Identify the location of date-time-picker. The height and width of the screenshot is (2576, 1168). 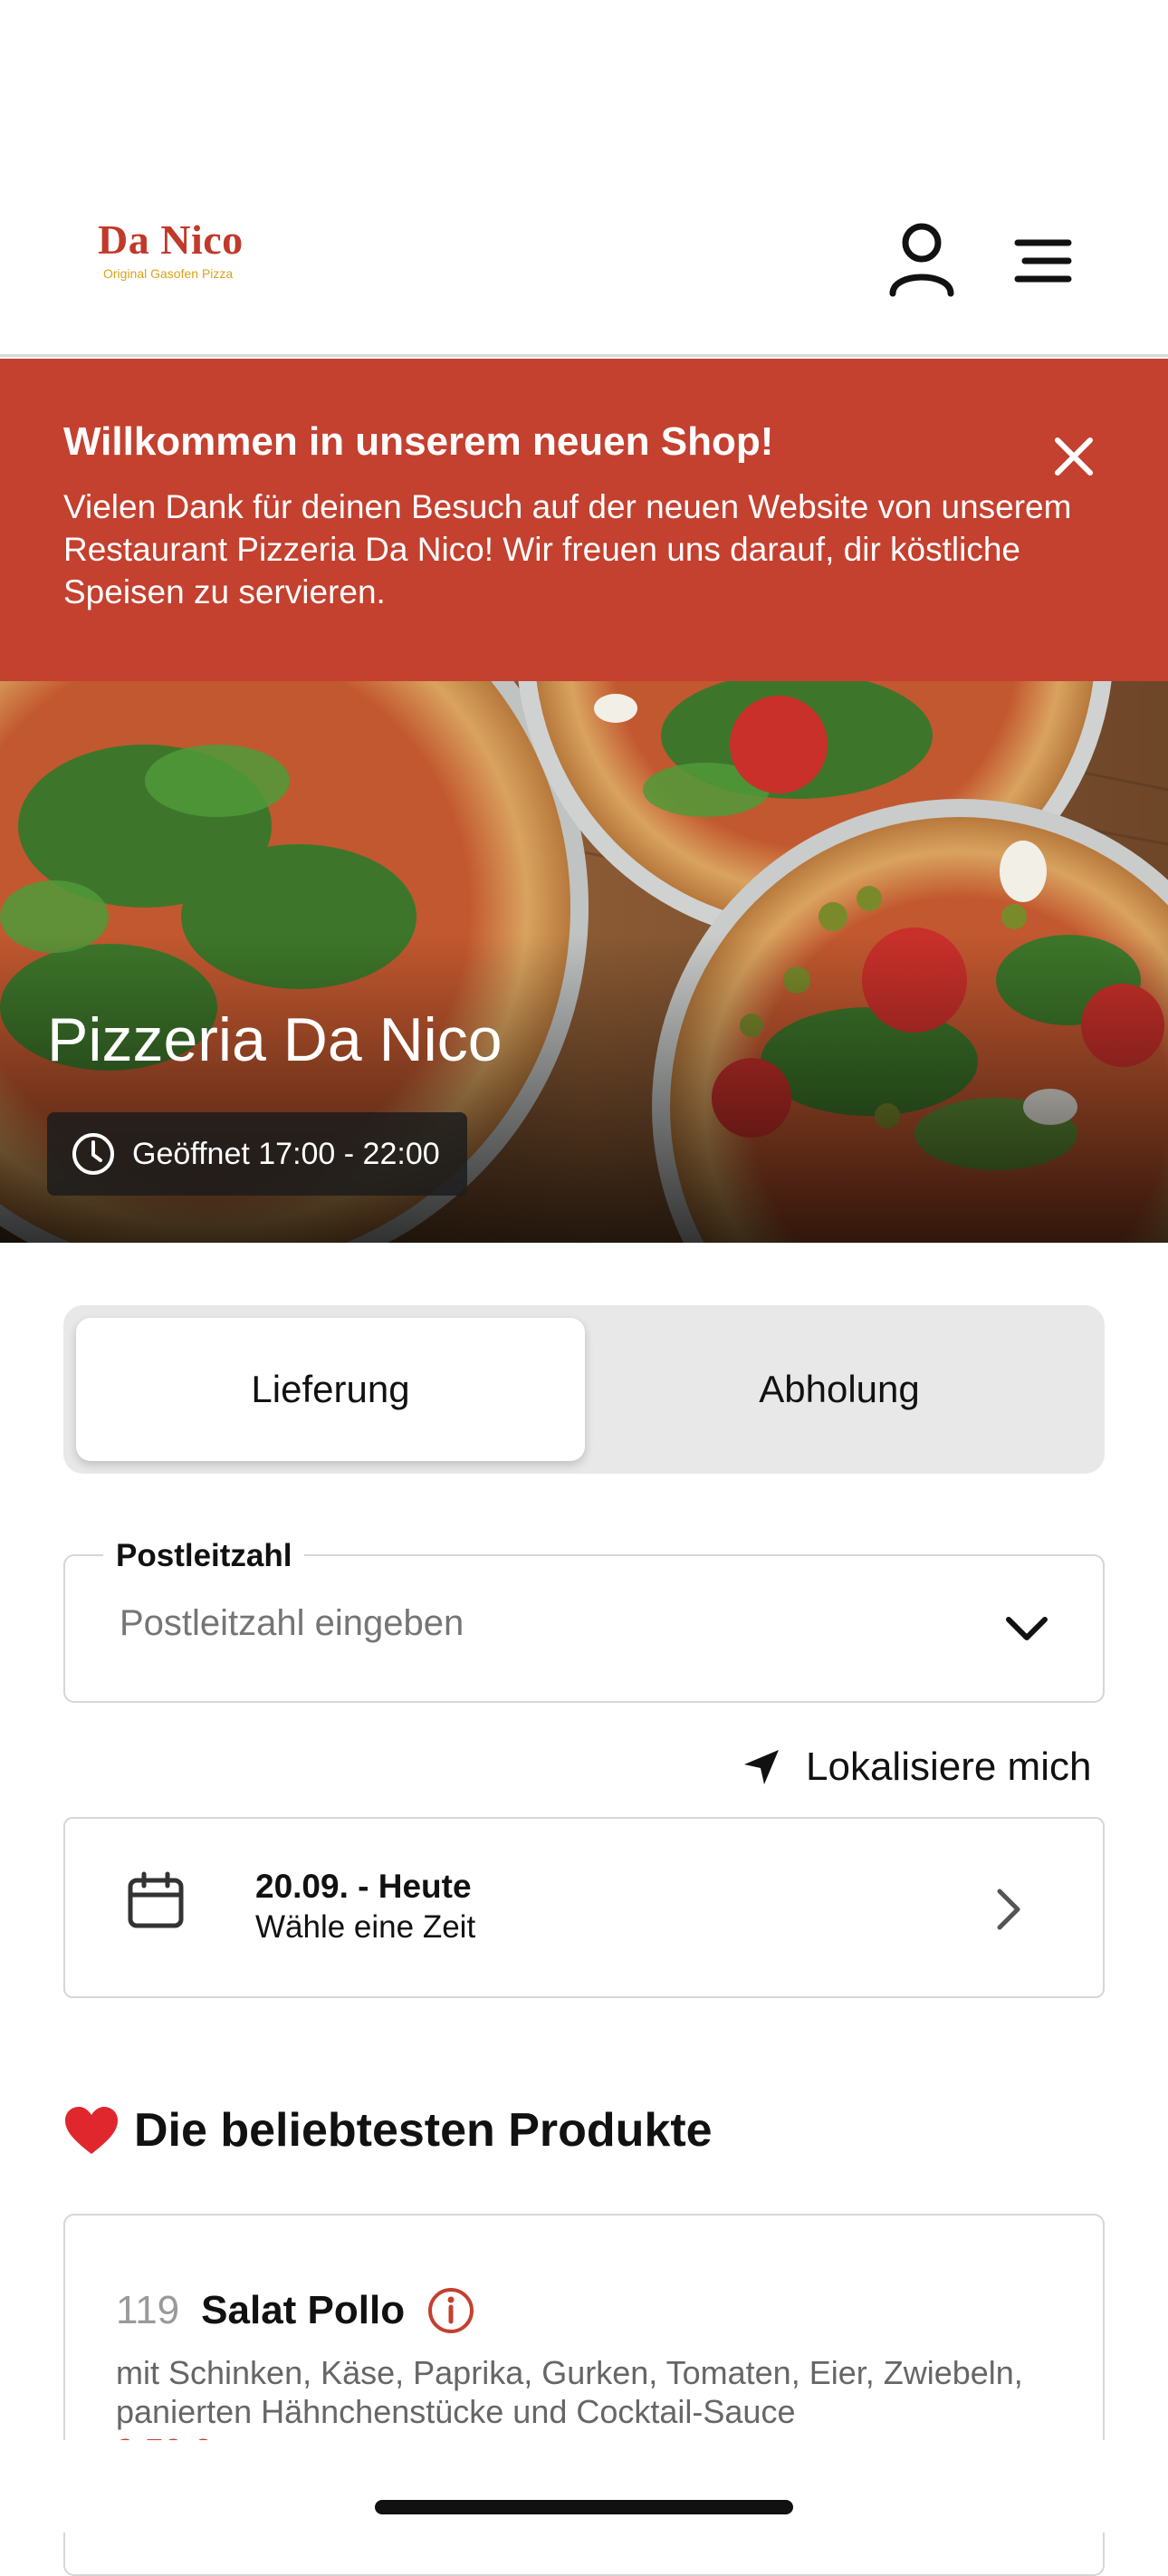
(584, 1907).